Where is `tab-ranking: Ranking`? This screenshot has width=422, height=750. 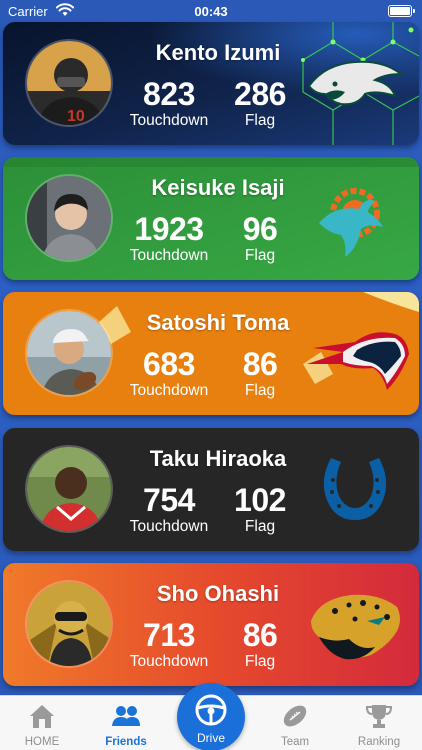
tab-ranking: Ranking is located at coordinates (379, 723).